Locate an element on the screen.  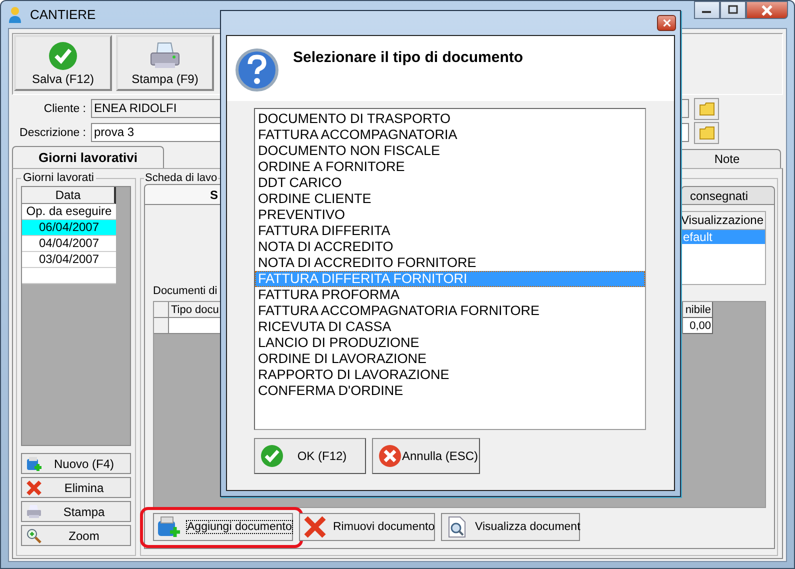
table-row: 06/04/2007 is located at coordinates (69, 228).